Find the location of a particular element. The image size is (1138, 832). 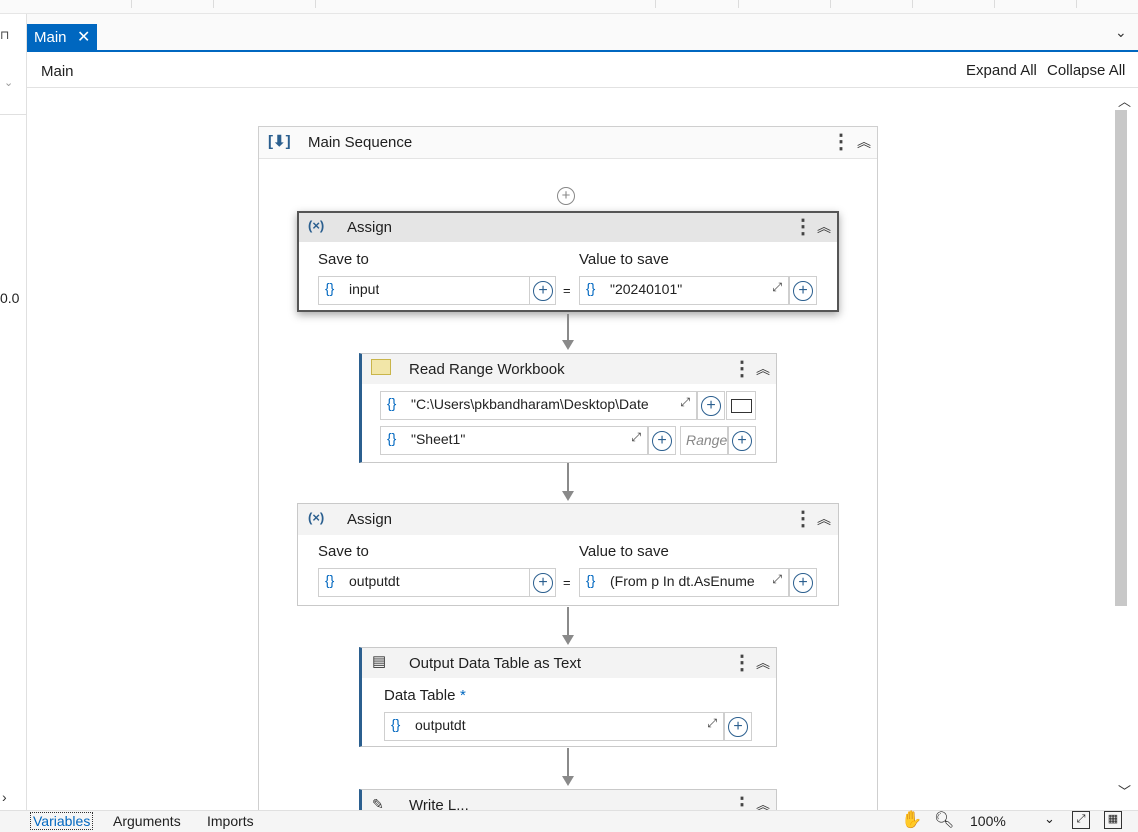

read-range-path-field: {} "C:\Users\pkbandharam\Desktop\Date ⤢ is located at coordinates (538, 405).